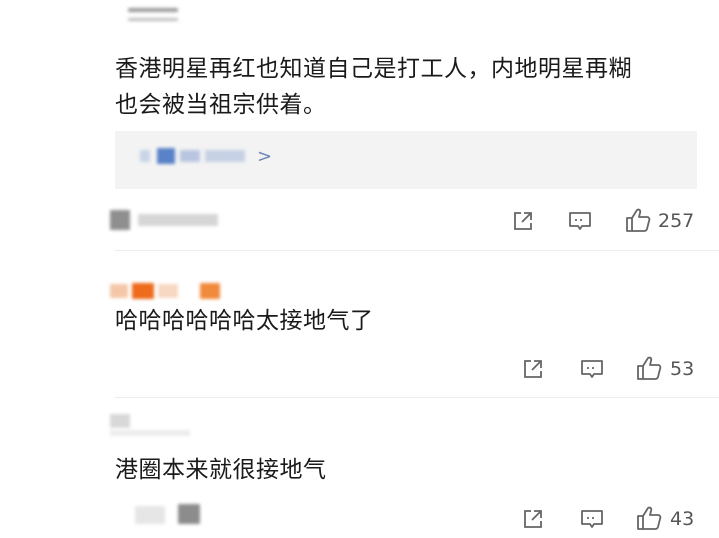 The height and width of the screenshot is (538, 719). Describe the element at coordinates (373, 69) in the screenshot. I see `comment-text: 香港明星再红也知道自己是打工人，内地明星再糊` at that location.